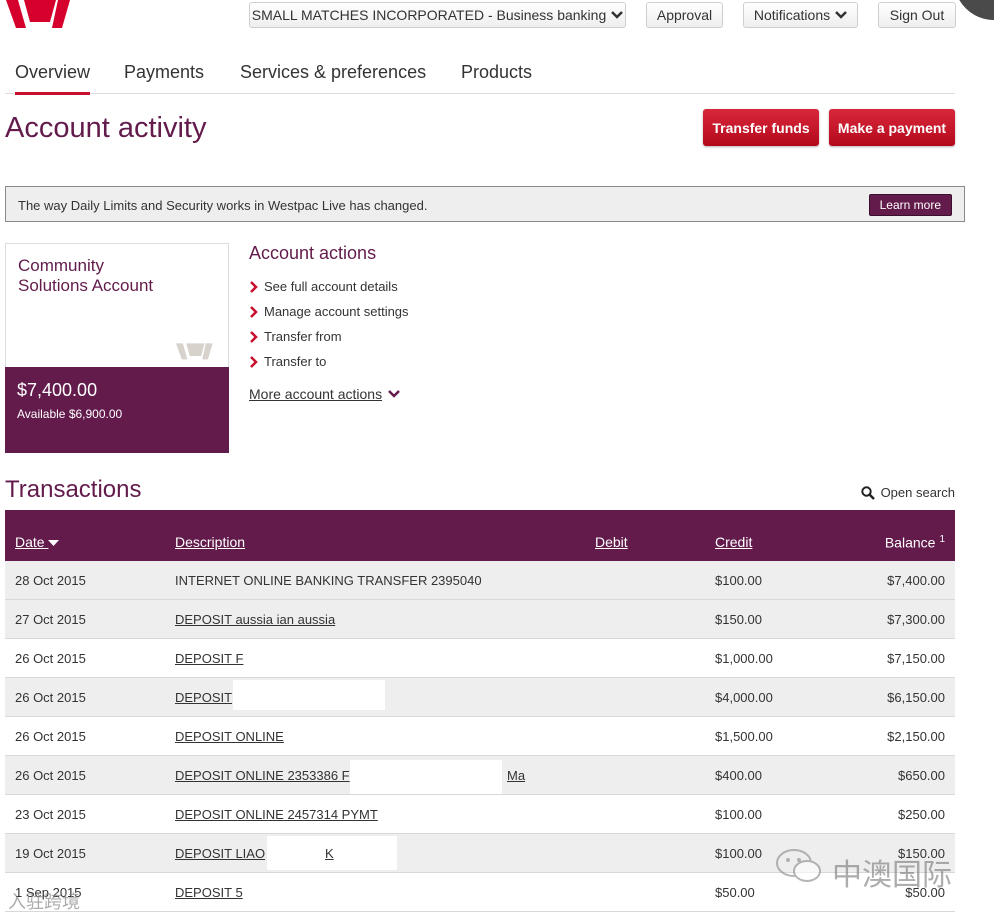  I want to click on table-row: 26 Oct 2015 DEPOSIT $4,000.00 $6,150.00, so click(480, 697).